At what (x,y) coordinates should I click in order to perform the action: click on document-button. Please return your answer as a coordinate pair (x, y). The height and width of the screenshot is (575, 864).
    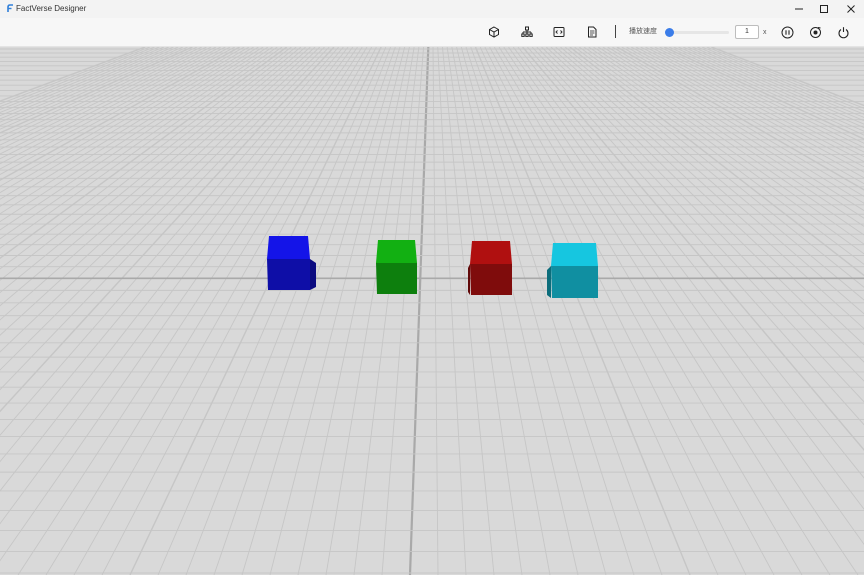
    Looking at the image, I should click on (592, 32).